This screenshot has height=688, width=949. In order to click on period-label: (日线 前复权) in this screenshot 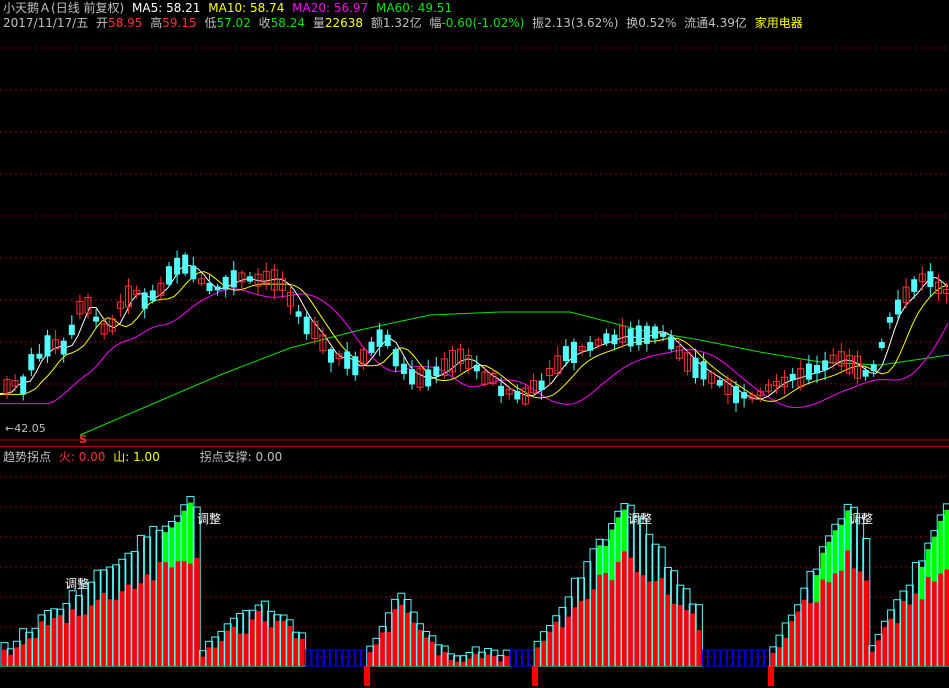, I will do `click(87, 8)`.